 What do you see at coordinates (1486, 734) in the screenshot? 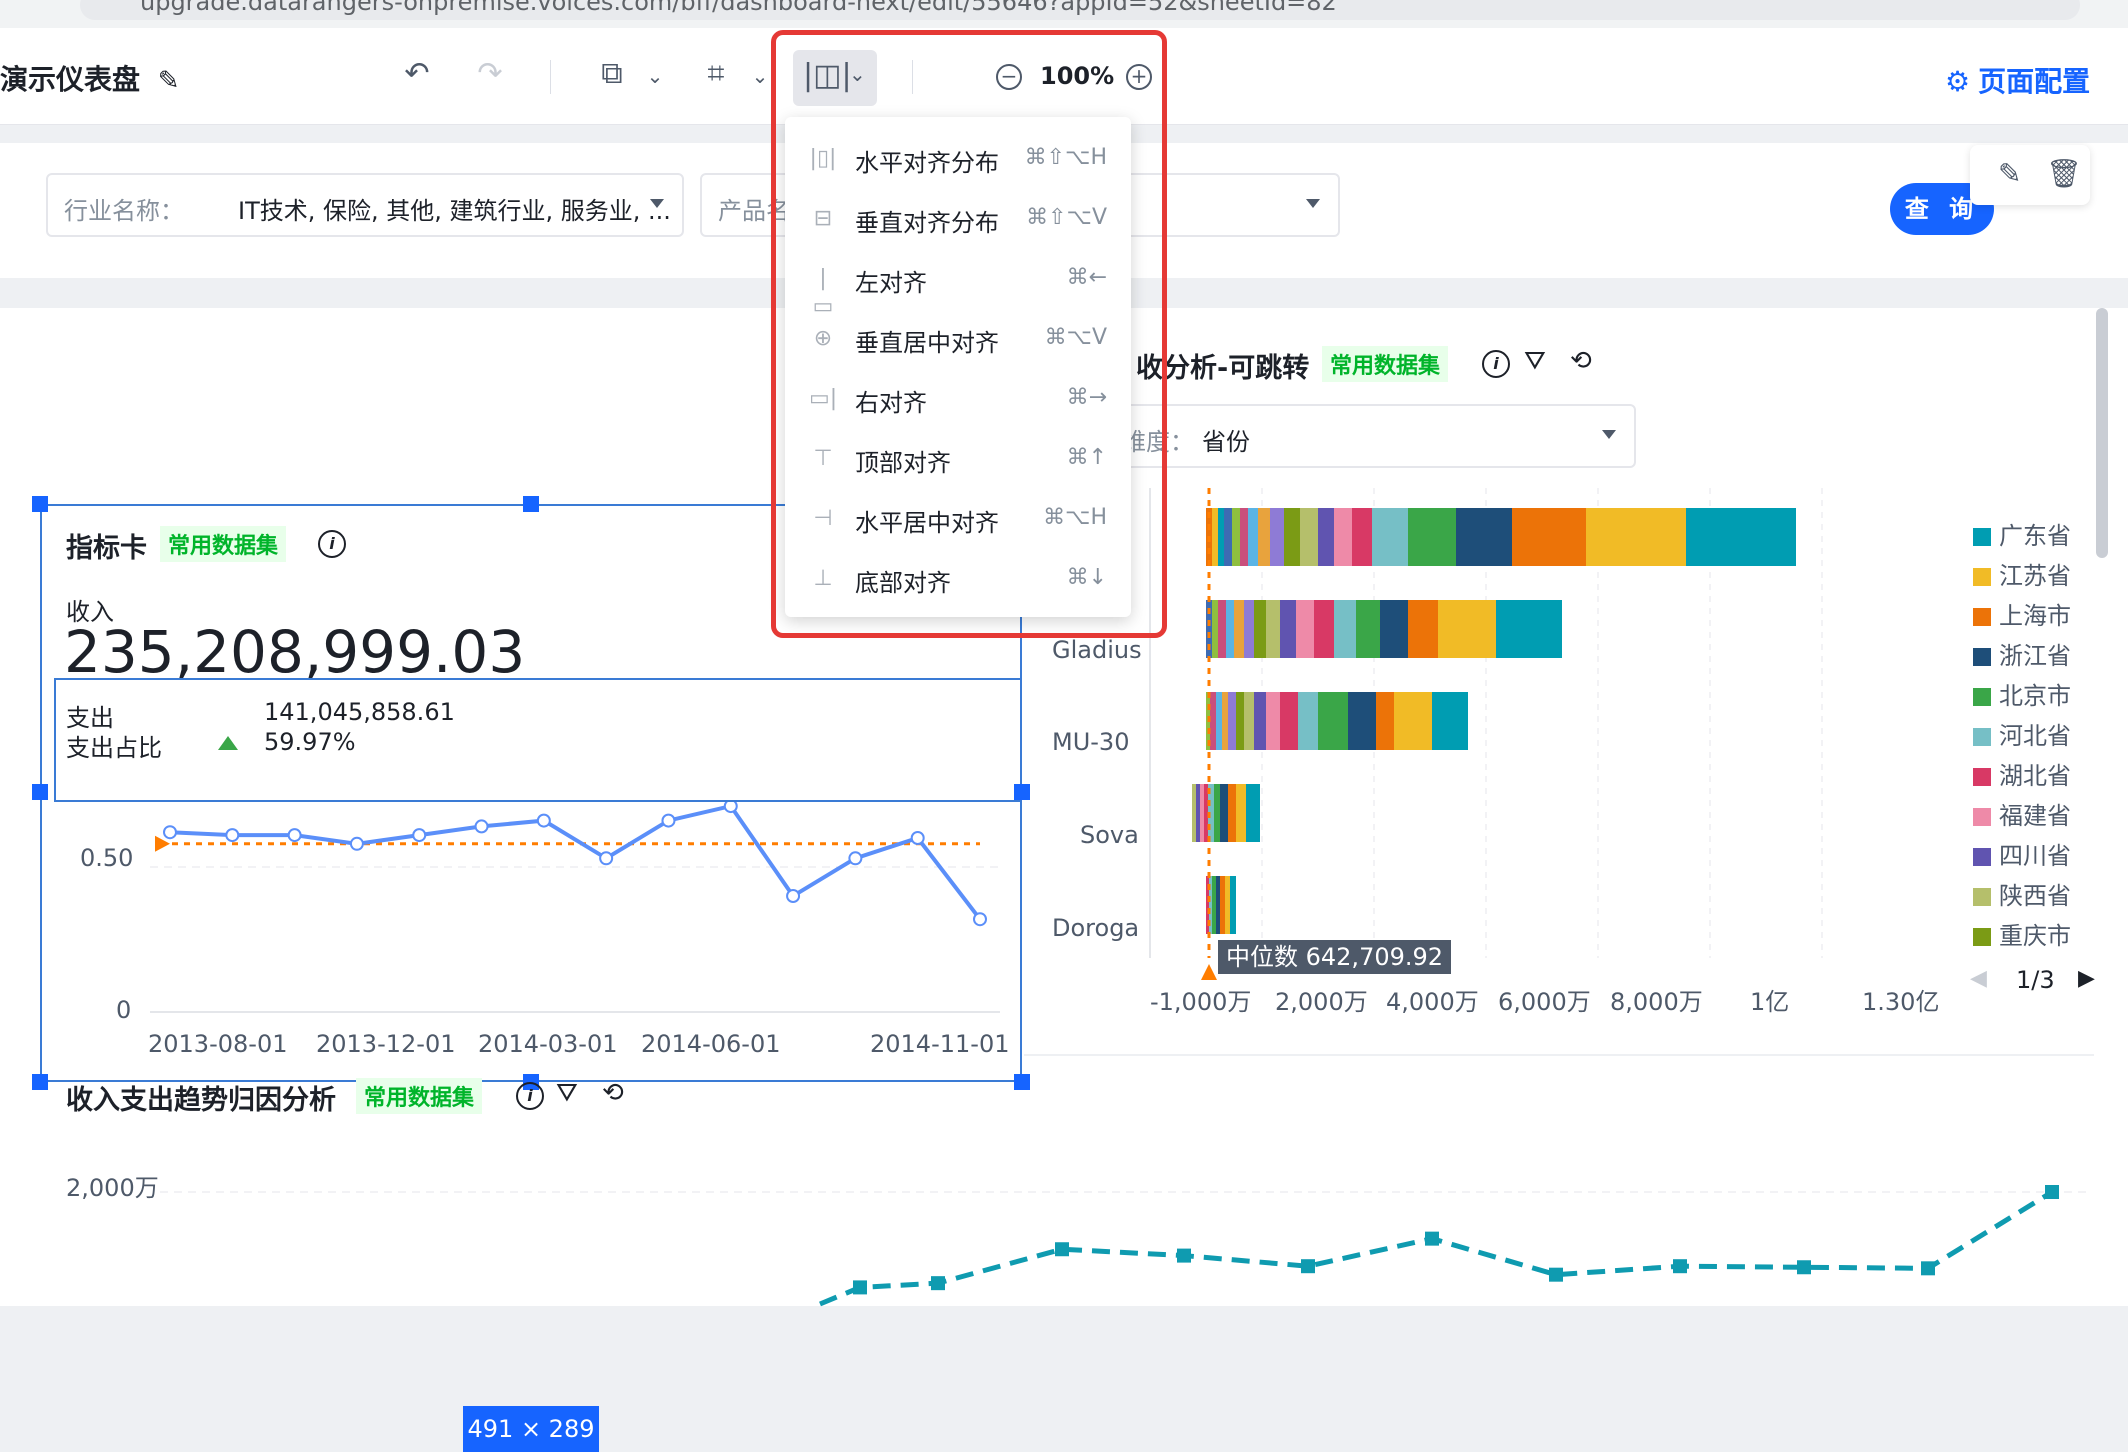
I see `stacked-bar-chart` at bounding box center [1486, 734].